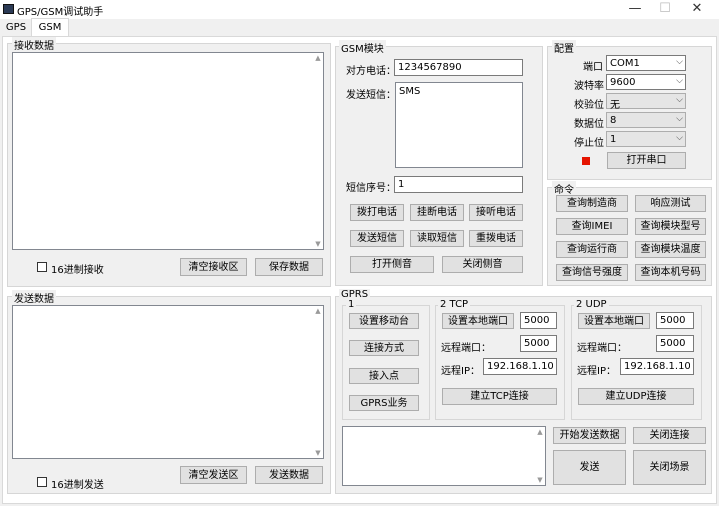 The height and width of the screenshot is (506, 719). I want to click on commands-group-label: 命令, so click(564, 188).